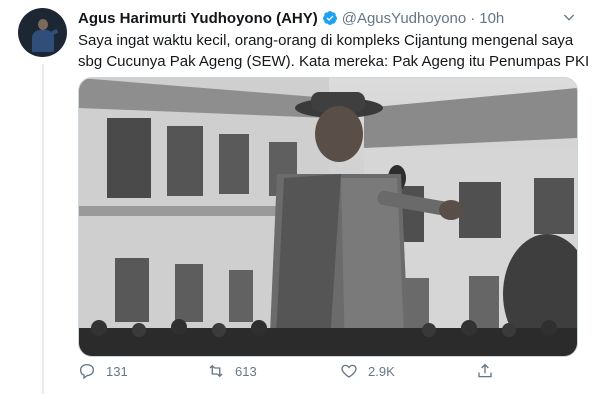 The image size is (600, 399). I want to click on chevron-down-icon, so click(569, 17).